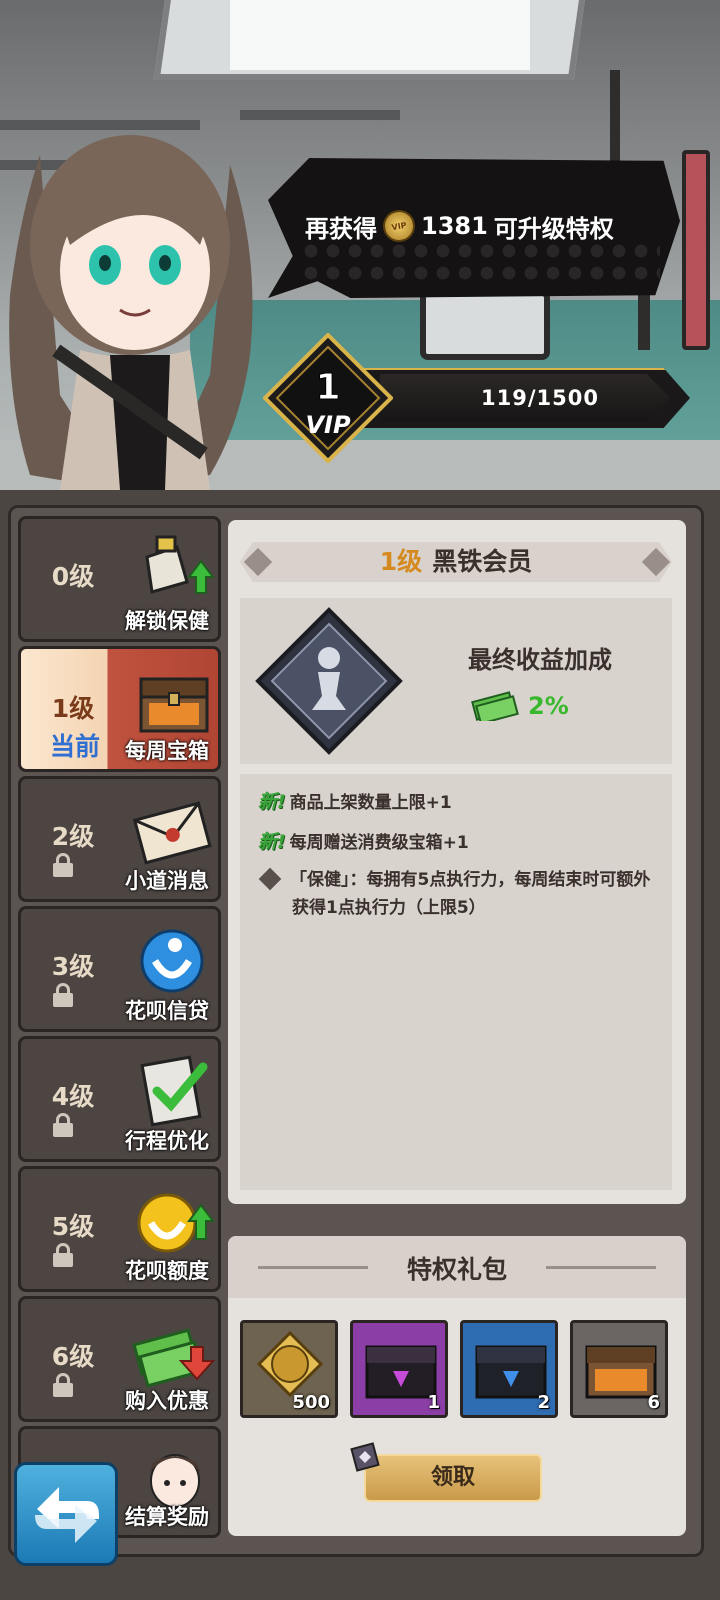 The width and height of the screenshot is (720, 1600). Describe the element at coordinates (470, 894) in the screenshot. I see `perk-text: 「保健」：每拥有5点执行力，每周结束时可额外获得1点执行力（上限5）` at that location.